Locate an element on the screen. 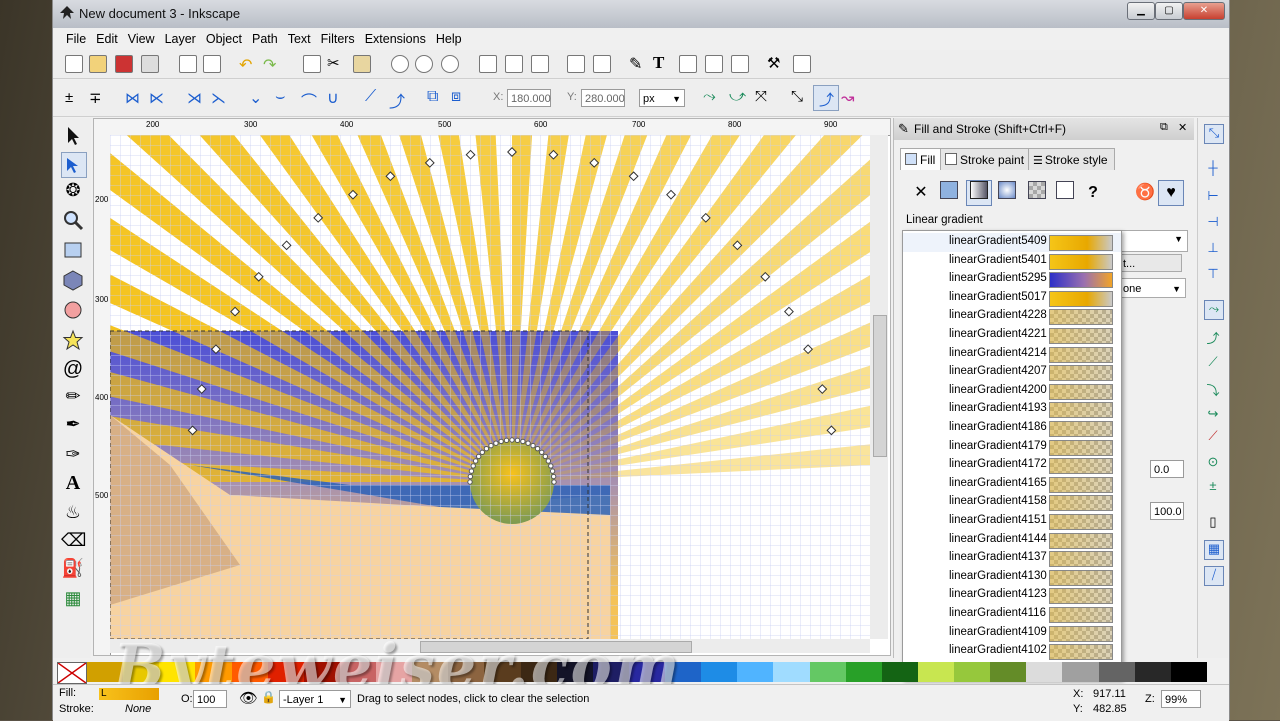  minimize-button: ▁ is located at coordinates (1141, 11).